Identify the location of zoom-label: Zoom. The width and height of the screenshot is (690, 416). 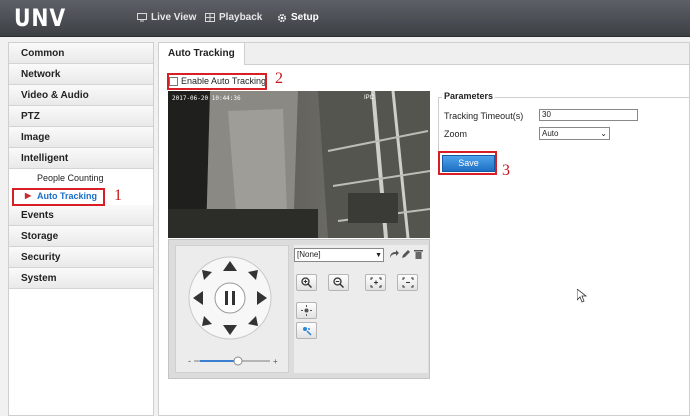
(456, 134).